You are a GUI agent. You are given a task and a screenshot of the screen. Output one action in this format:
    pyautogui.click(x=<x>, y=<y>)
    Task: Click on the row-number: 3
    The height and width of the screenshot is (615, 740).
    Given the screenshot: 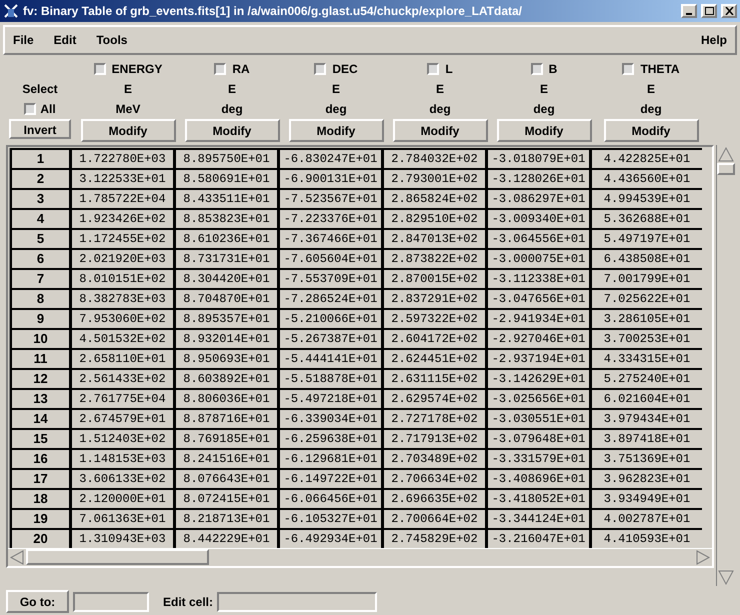 What is the action you would take?
    pyautogui.click(x=40, y=199)
    